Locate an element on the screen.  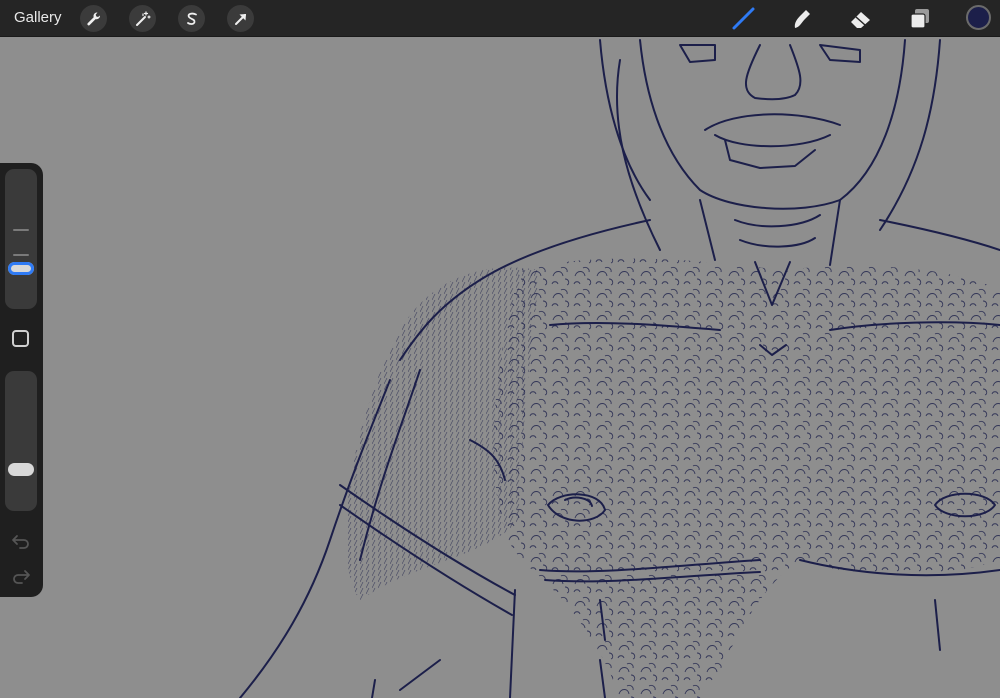
layers-icon is located at coordinates (920, 19).